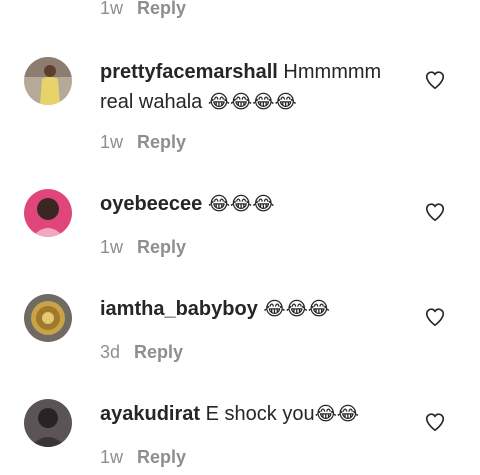 This screenshot has height=475, width=480. I want to click on avatar-dark-portrait-icon, so click(48, 423).